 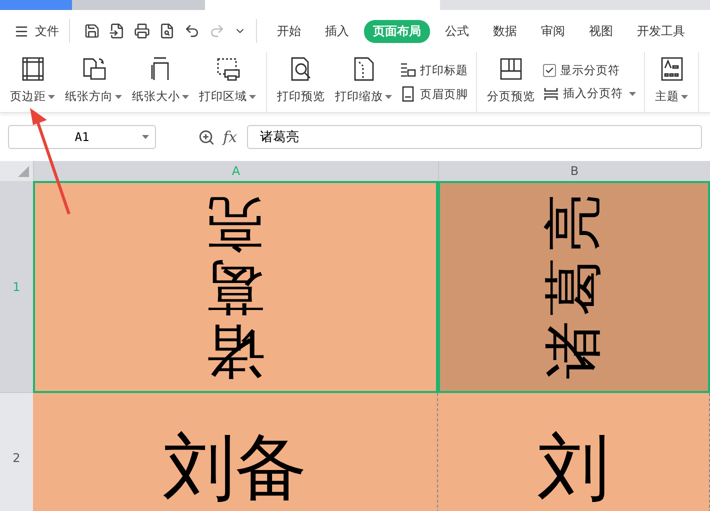 I want to click on function-label: fx, so click(x=230, y=137).